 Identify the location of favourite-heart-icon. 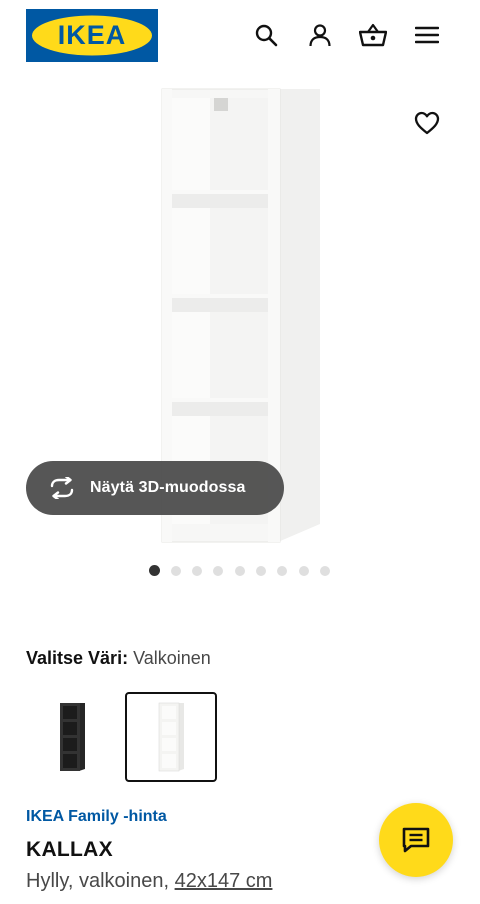
(427, 123).